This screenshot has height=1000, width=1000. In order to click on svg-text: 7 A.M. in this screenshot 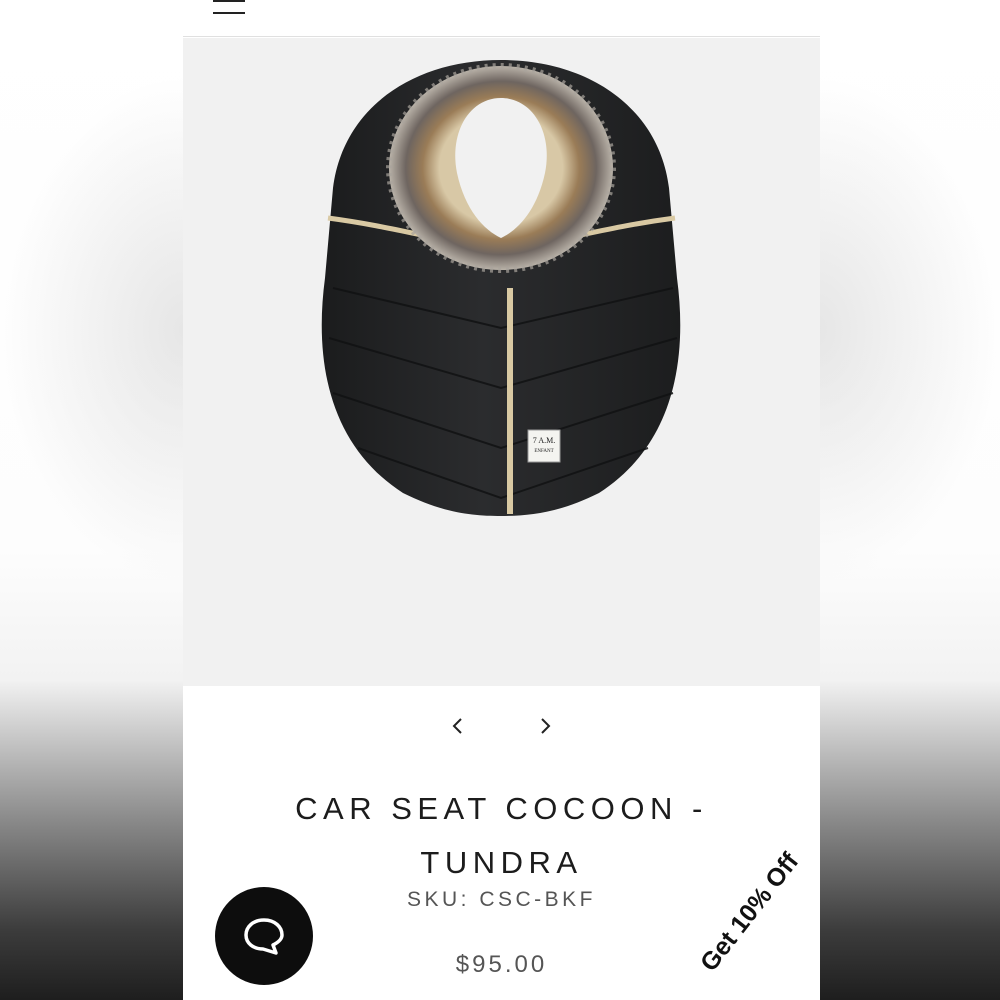, I will do `click(544, 440)`.